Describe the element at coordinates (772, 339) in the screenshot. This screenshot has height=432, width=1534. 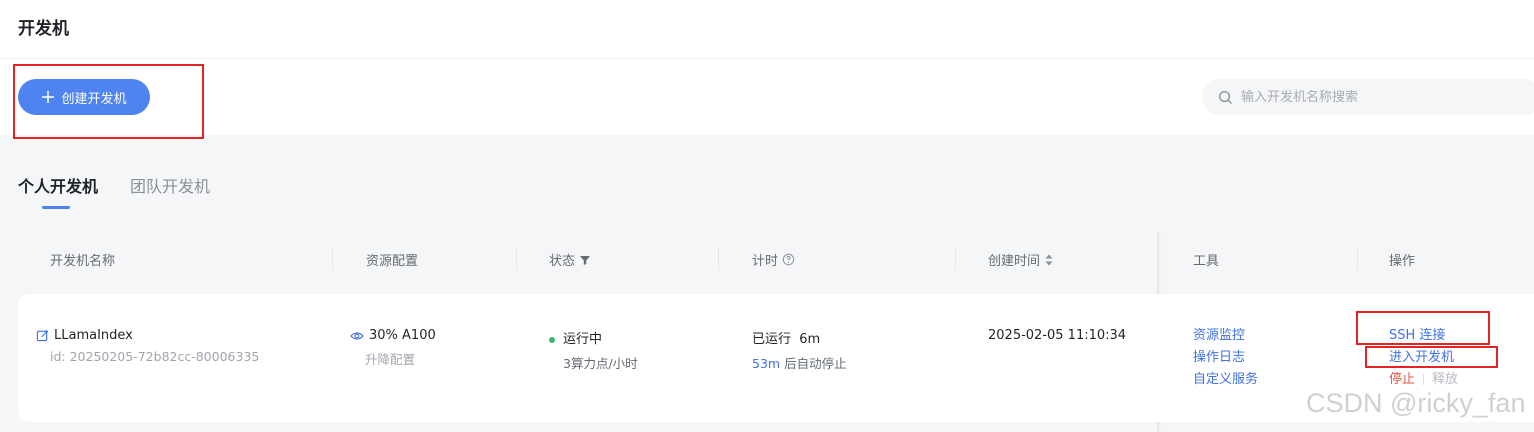
I see `timer-label: 已运行` at that location.